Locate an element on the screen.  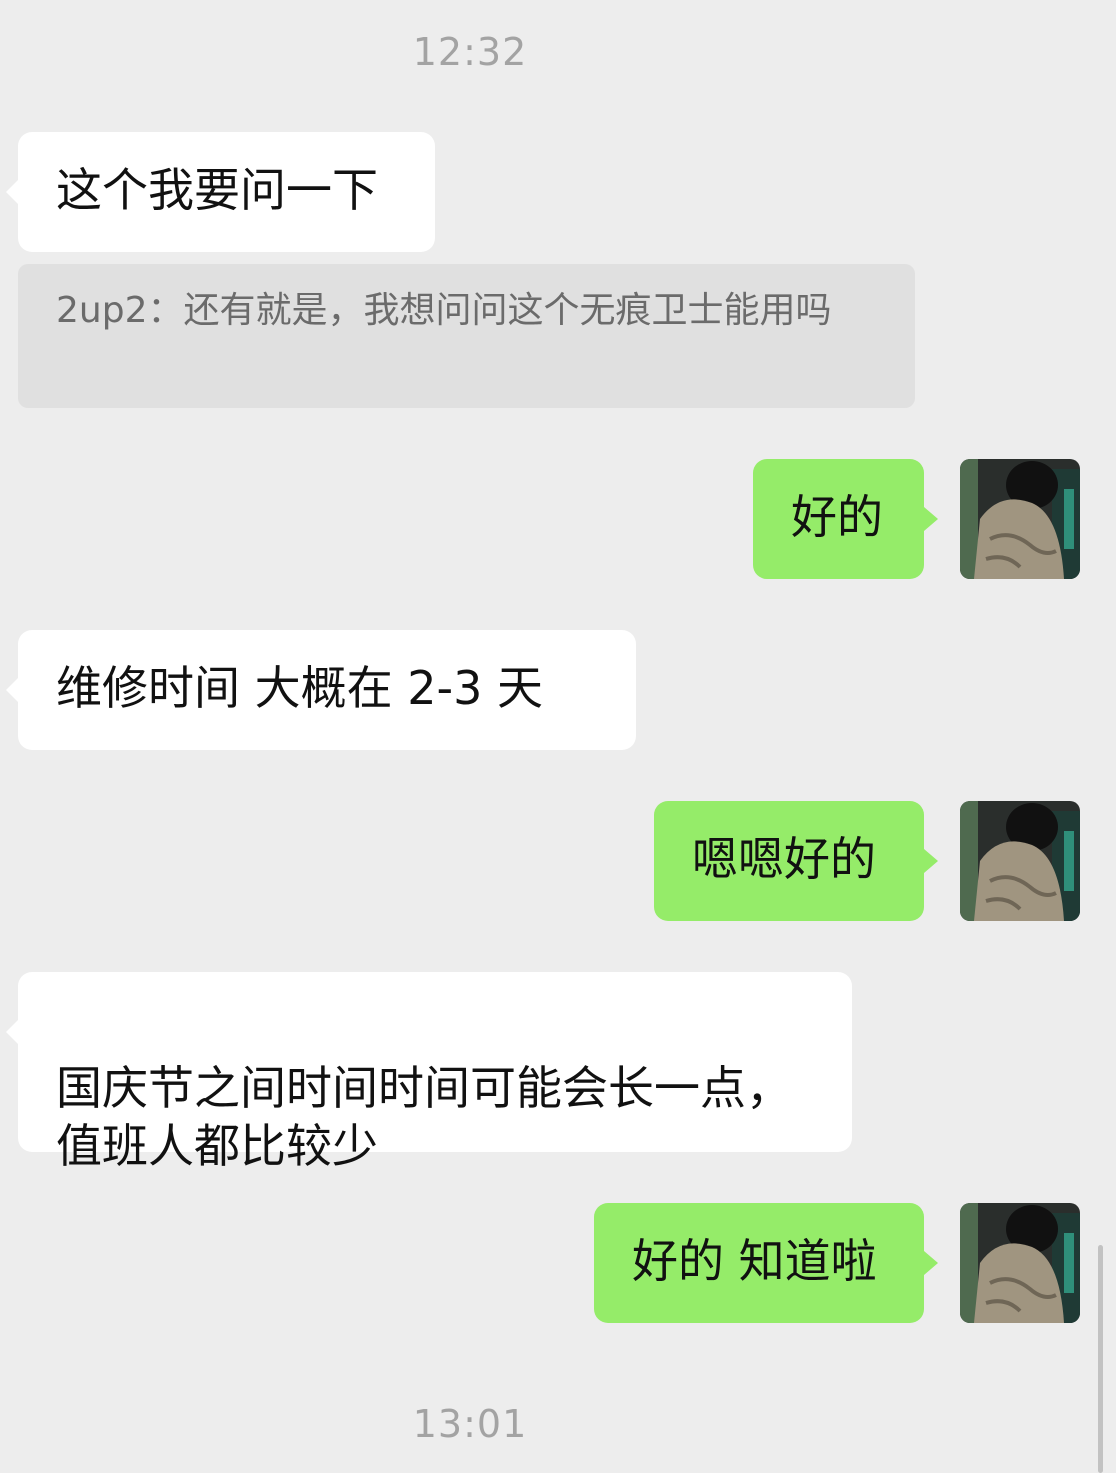
quoted-message-text: 2up2：还有就是，我想问问这个无痕卫士能用吗 is located at coordinates (444, 310).